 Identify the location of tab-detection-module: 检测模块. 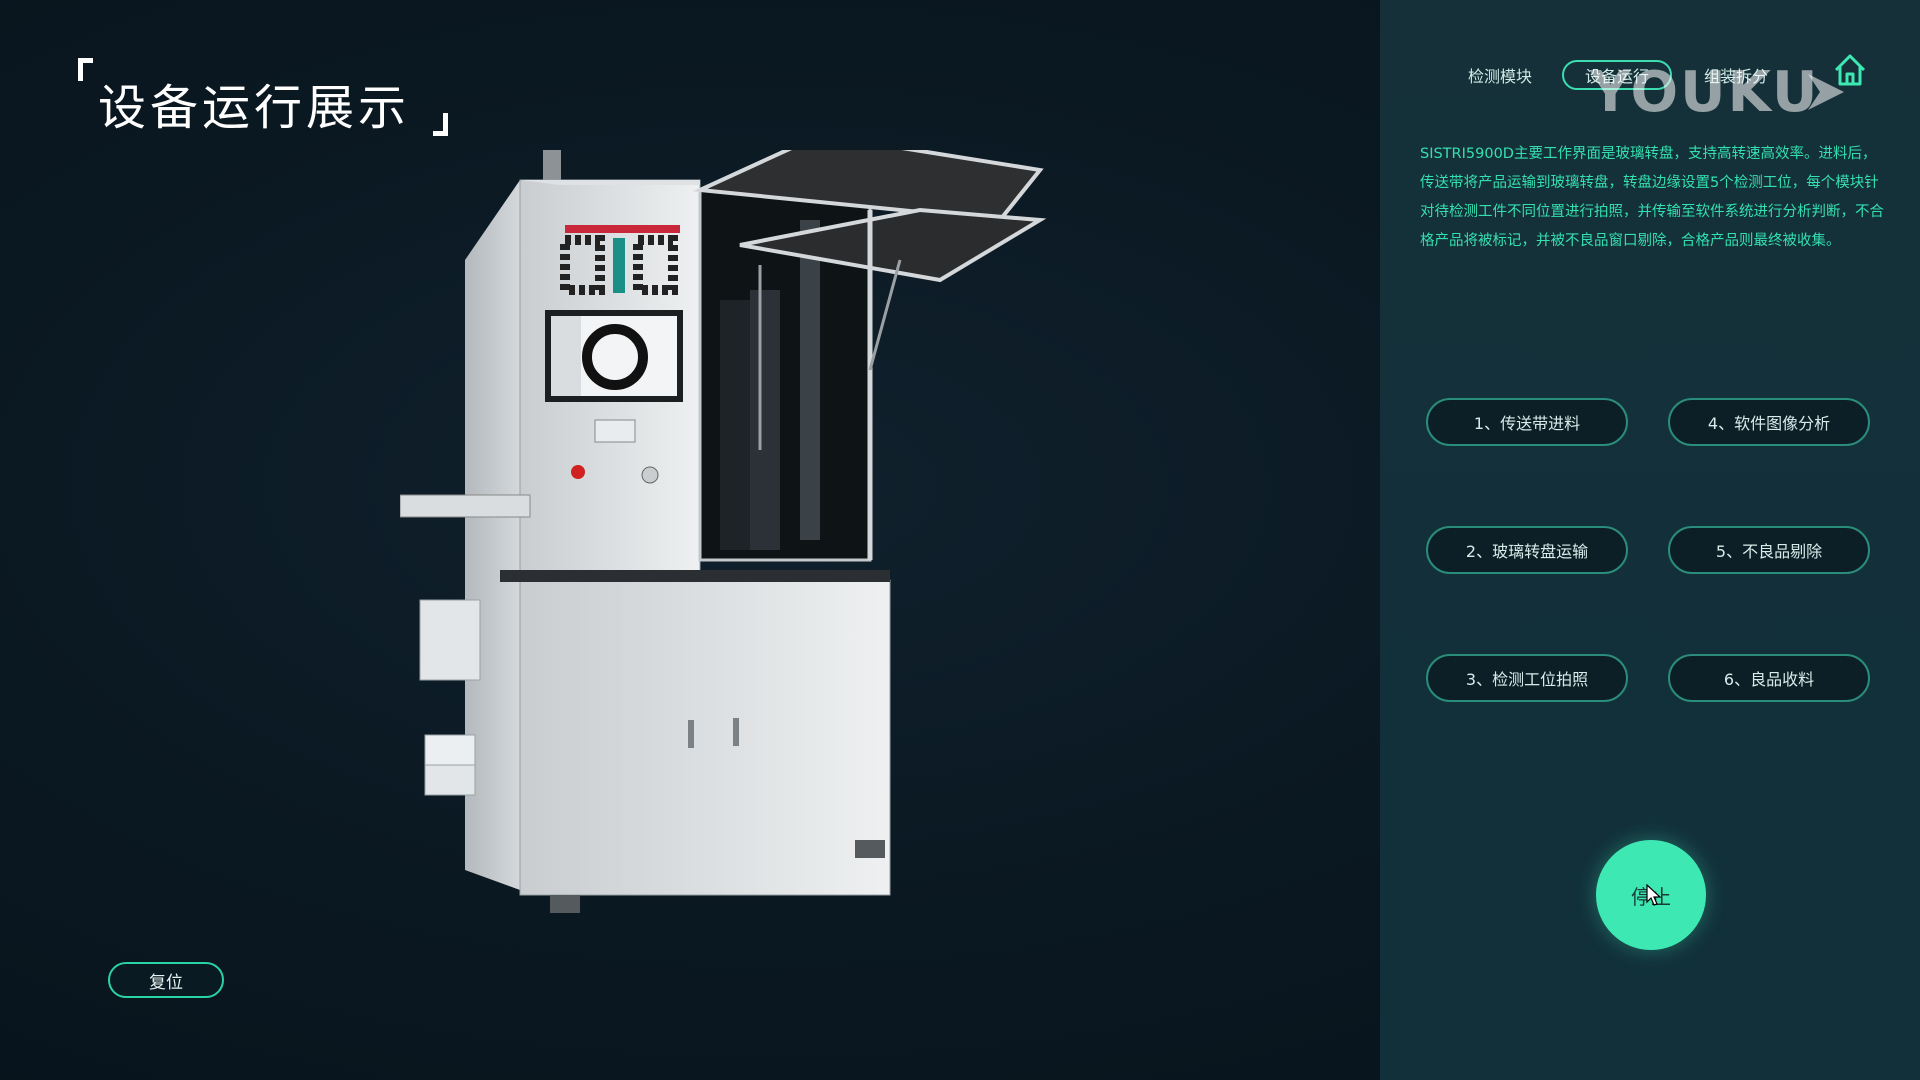
(1500, 75).